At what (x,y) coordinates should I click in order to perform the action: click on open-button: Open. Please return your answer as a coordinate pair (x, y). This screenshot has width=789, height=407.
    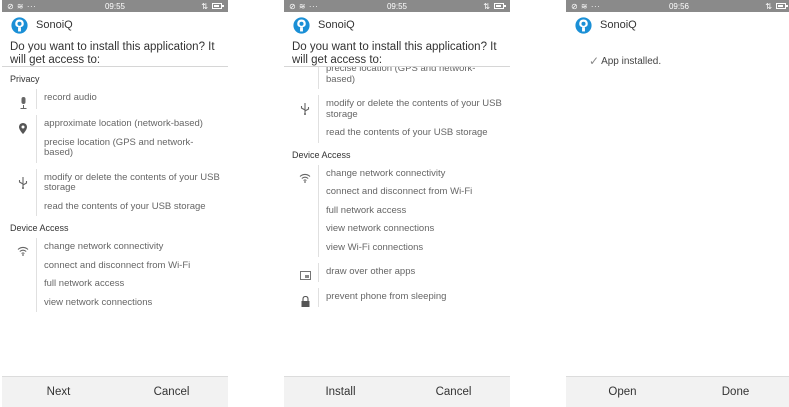
    Looking at the image, I should click on (622, 392).